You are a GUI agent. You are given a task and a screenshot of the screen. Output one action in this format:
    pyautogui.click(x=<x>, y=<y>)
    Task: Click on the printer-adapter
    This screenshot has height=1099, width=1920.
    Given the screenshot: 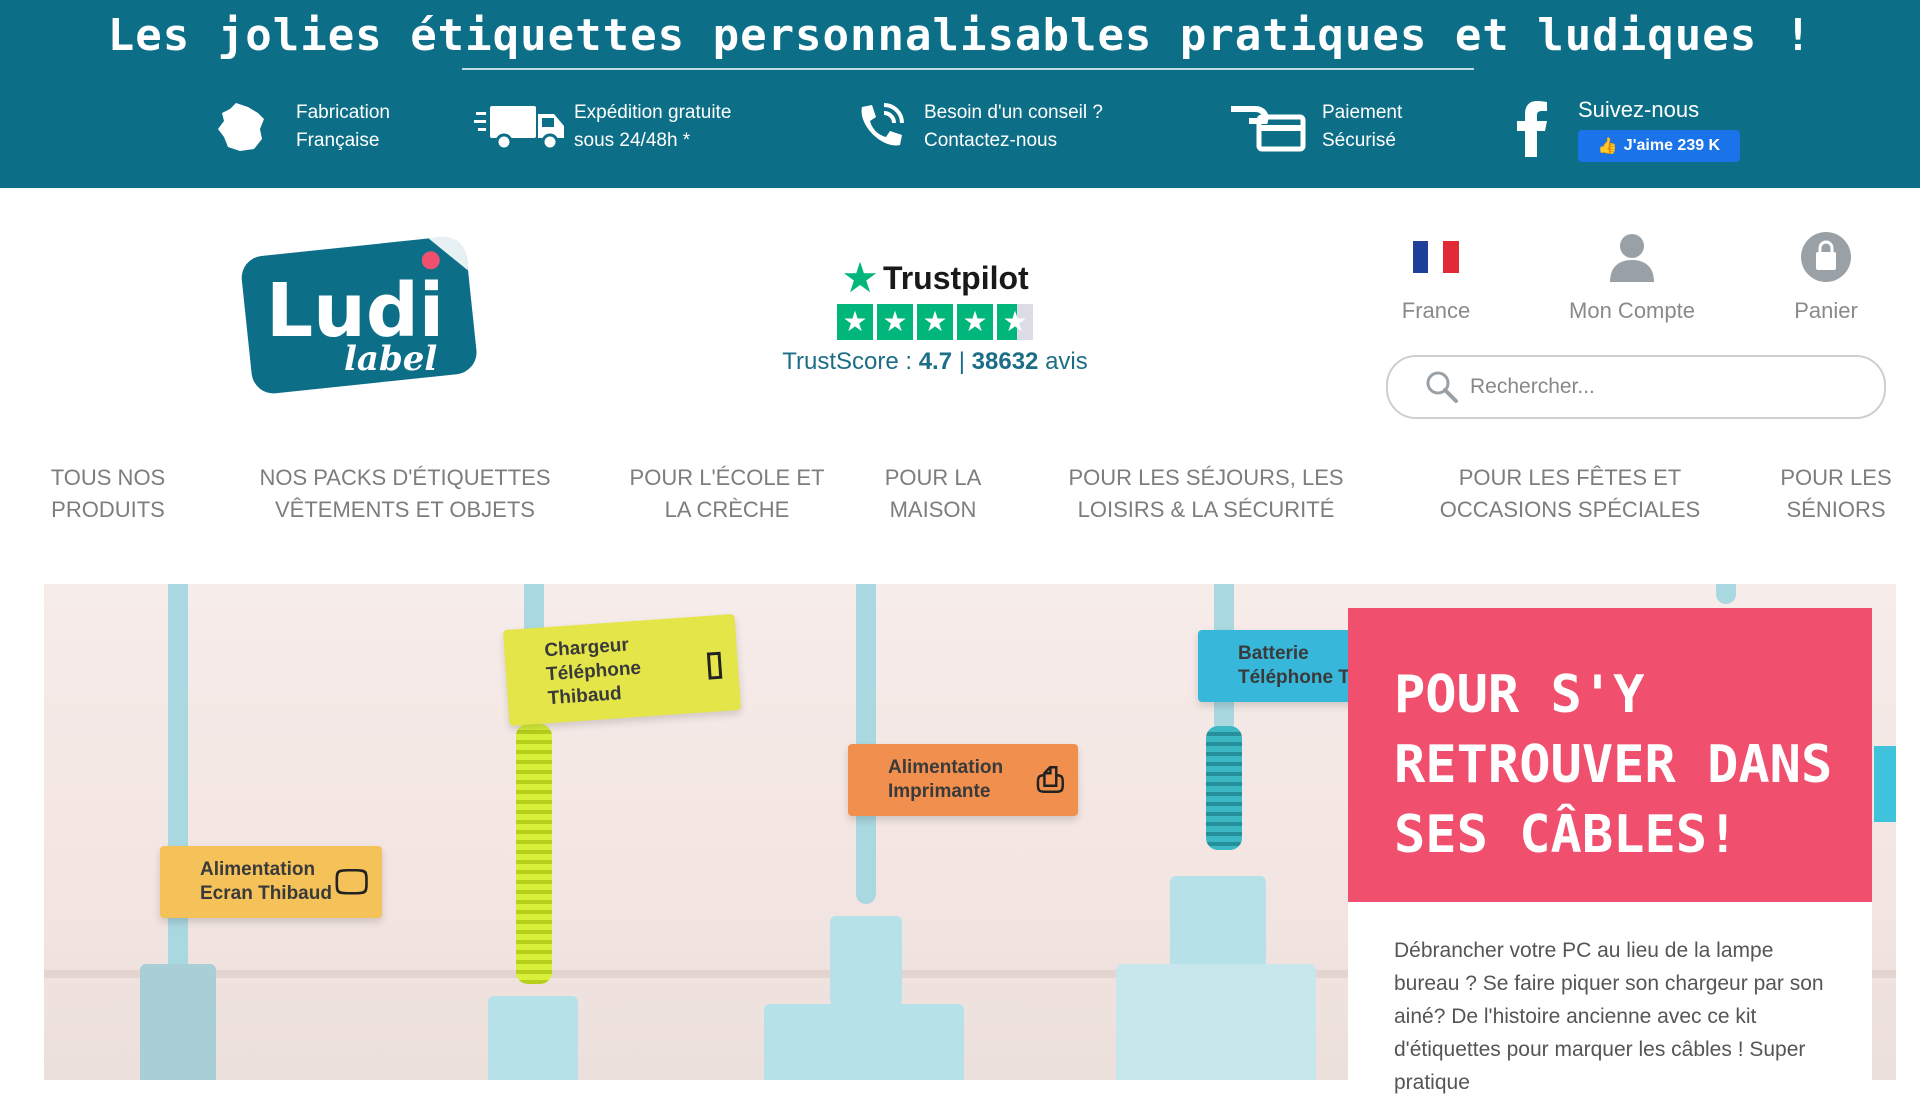 What is the action you would take?
    pyautogui.click(x=864, y=1042)
    